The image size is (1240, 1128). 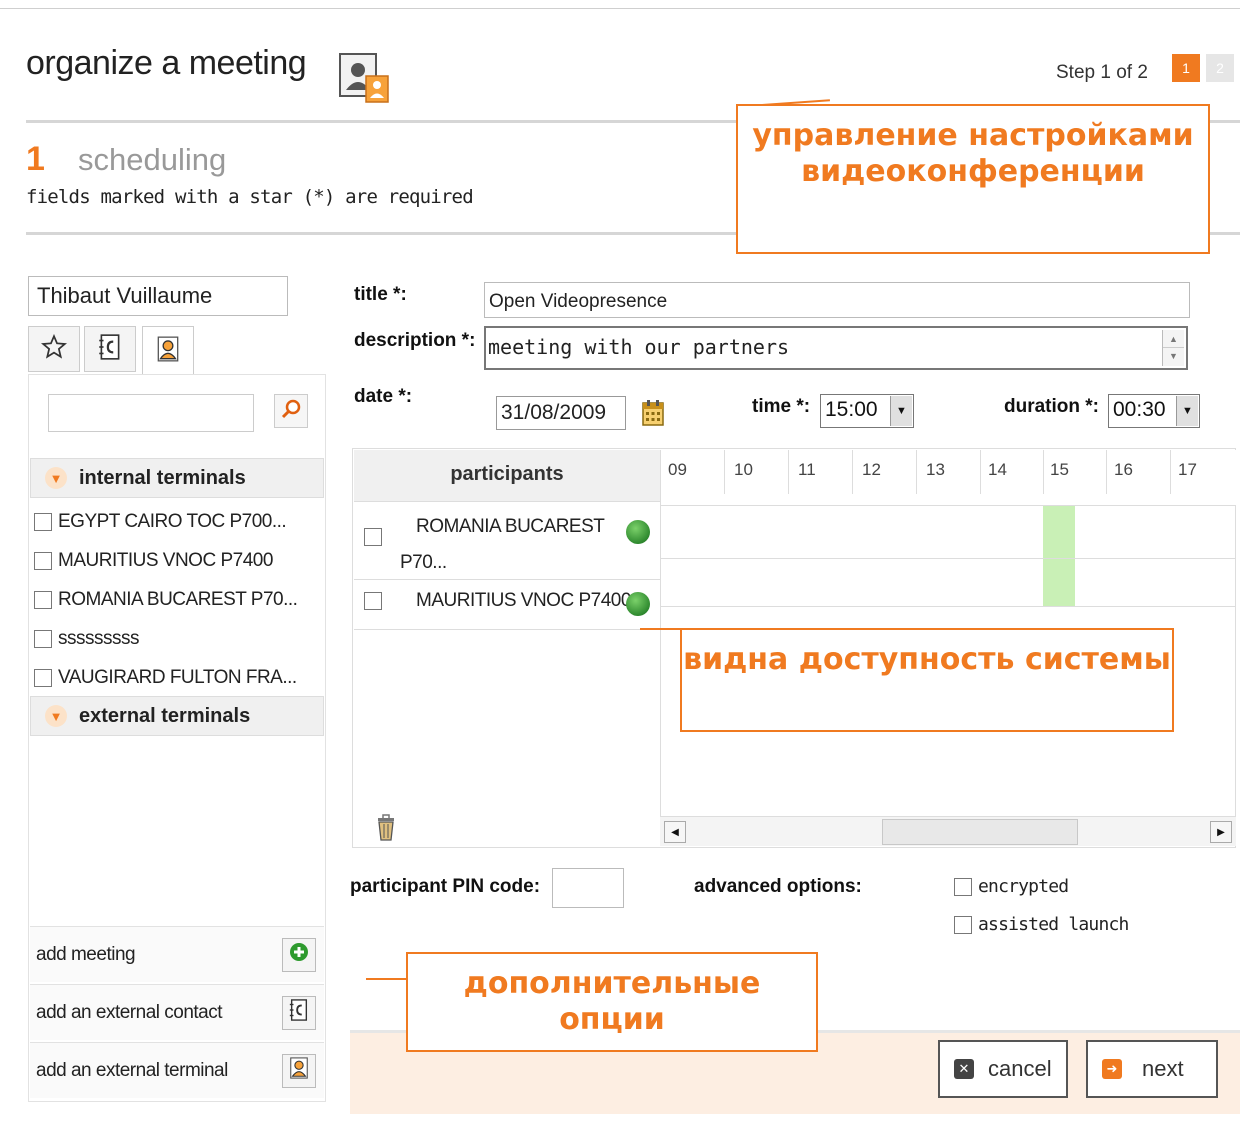 What do you see at coordinates (129, 1012) in the screenshot?
I see `add-external-contact-label: add an external contact` at bounding box center [129, 1012].